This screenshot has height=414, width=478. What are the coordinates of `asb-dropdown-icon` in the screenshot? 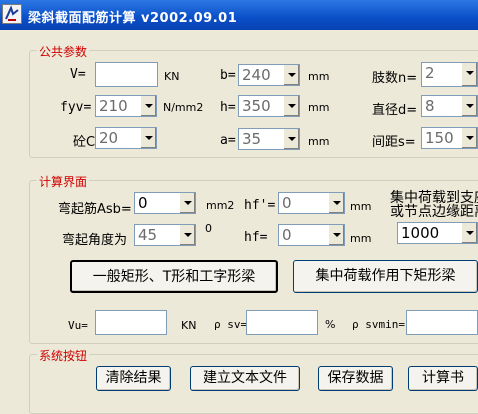 It's located at (187, 203).